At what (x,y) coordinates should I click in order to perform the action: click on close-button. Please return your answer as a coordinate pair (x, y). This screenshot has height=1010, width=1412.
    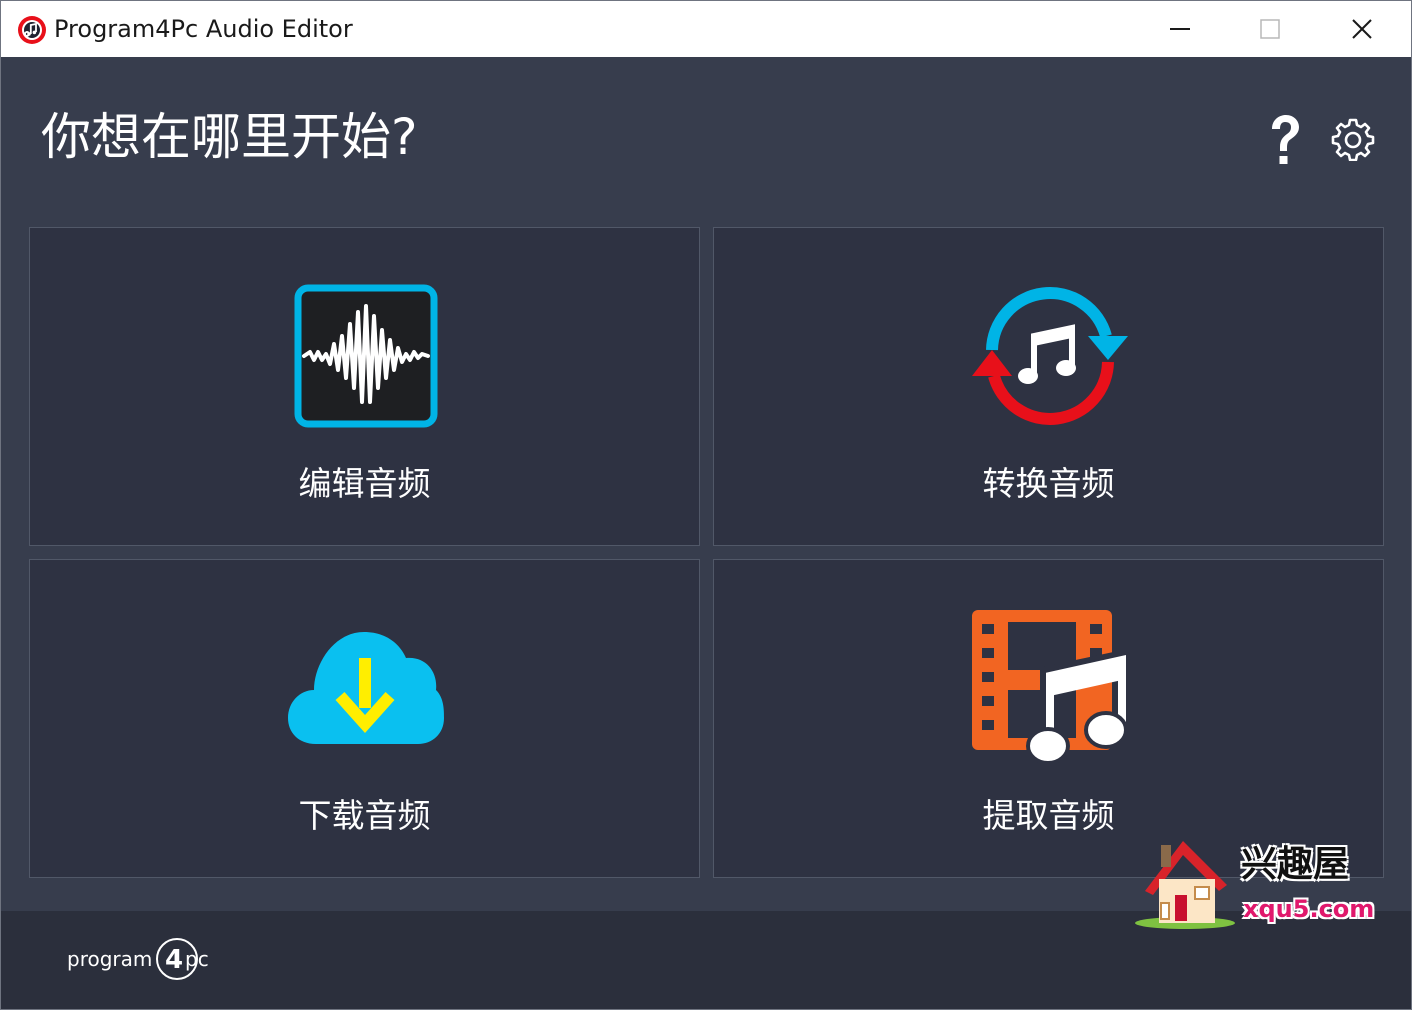
    Looking at the image, I should click on (1362, 29).